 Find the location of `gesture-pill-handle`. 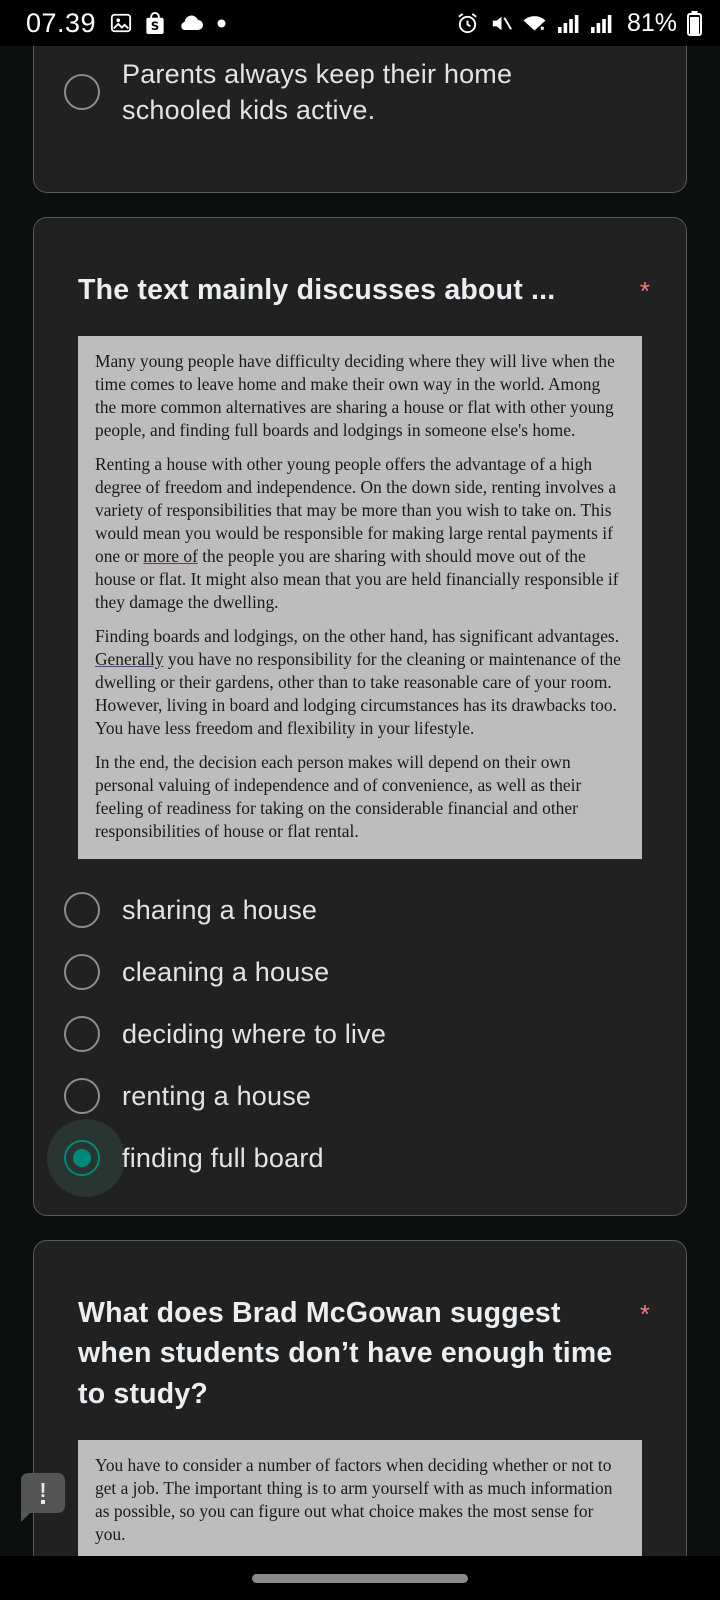

gesture-pill-handle is located at coordinates (360, 1578).